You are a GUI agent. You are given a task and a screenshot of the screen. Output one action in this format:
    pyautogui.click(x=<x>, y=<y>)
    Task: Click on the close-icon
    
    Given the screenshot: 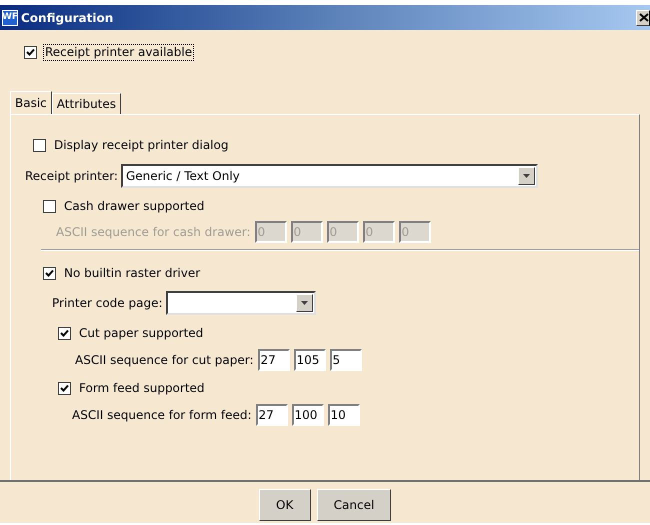 What is the action you would take?
    pyautogui.click(x=644, y=17)
    